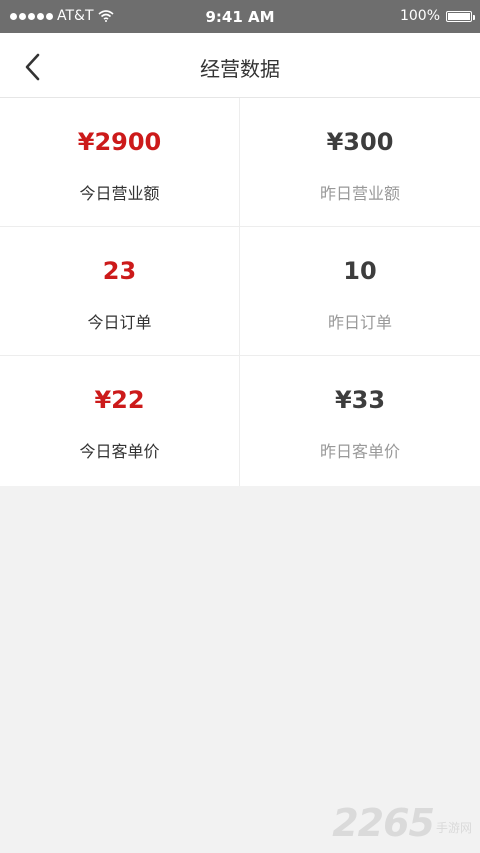 The width and height of the screenshot is (480, 853). What do you see at coordinates (359, 451) in the screenshot?
I see `stat-label: 昨日客单价` at bounding box center [359, 451].